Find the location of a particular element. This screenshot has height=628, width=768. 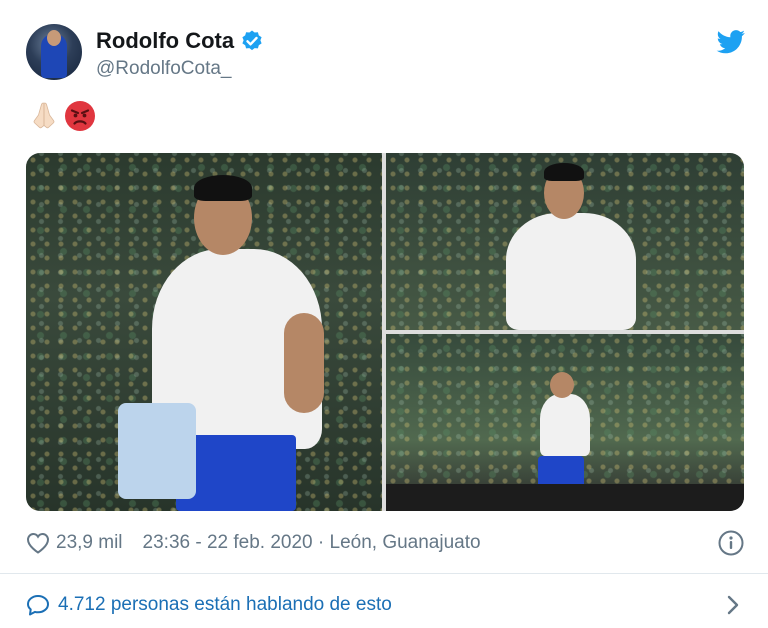

tweet-text is located at coordinates (62, 116).